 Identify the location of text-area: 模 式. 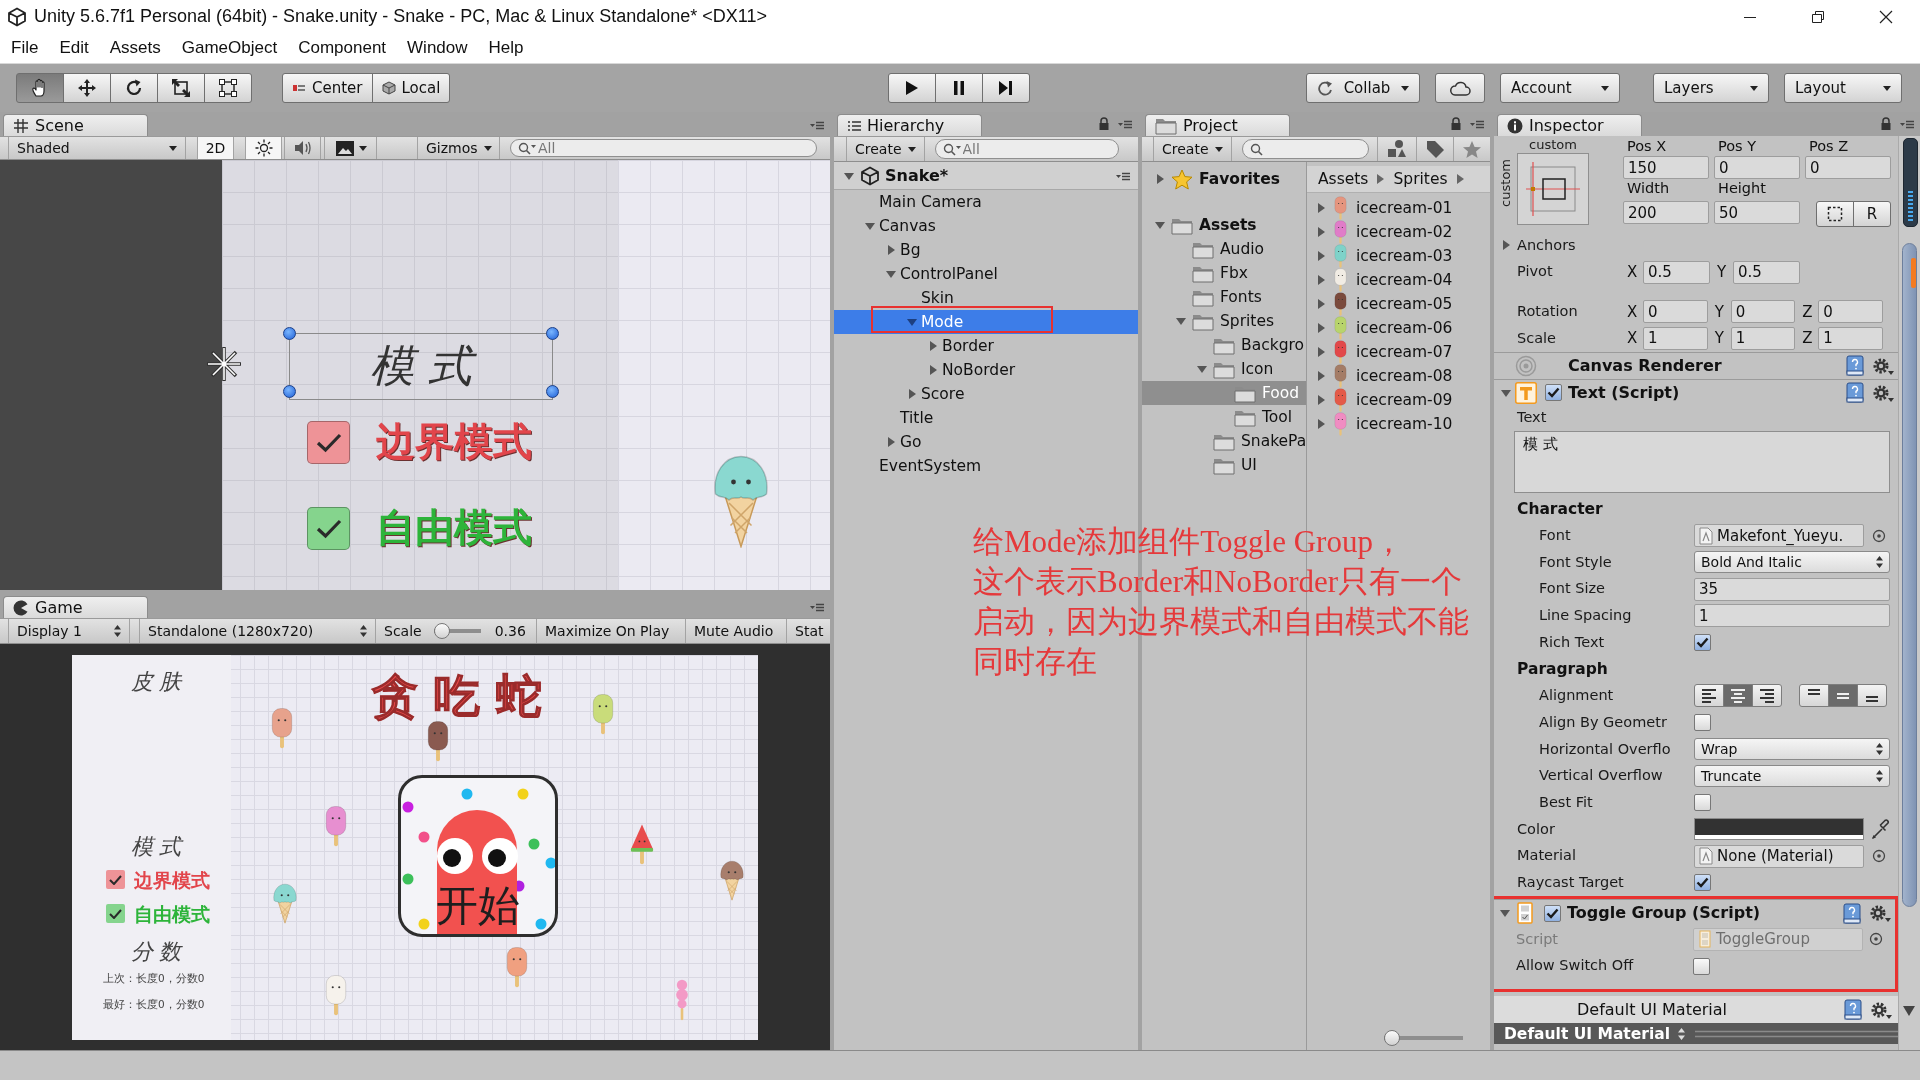
(1702, 461).